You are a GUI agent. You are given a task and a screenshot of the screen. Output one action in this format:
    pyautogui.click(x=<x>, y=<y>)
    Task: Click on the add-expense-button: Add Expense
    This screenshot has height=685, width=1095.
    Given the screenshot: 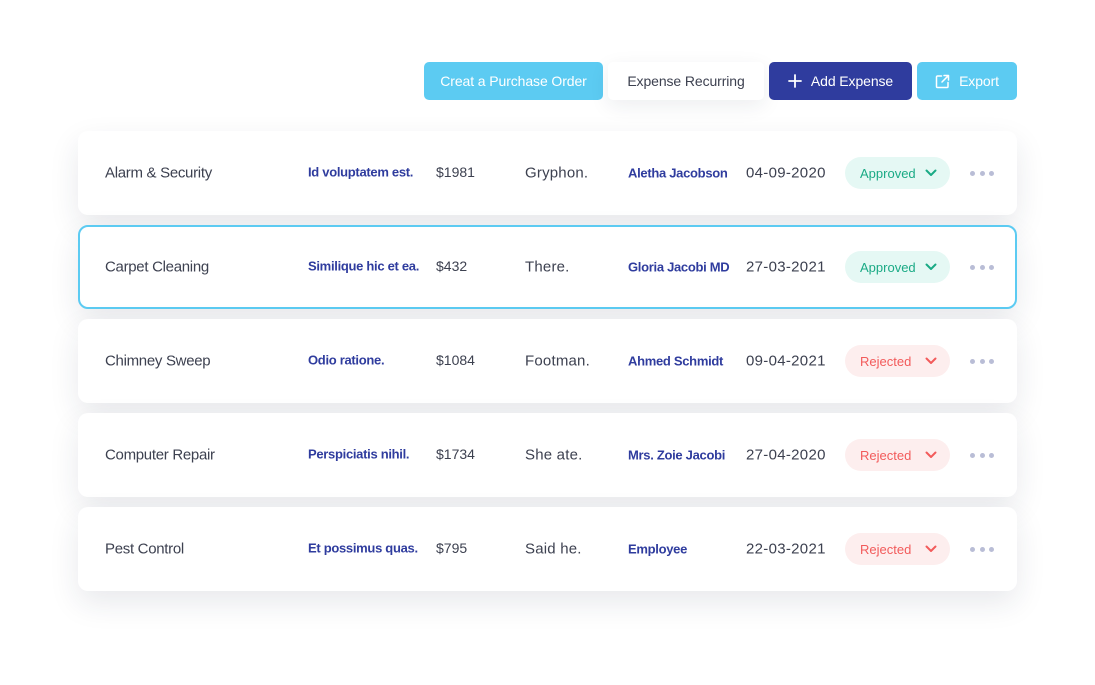 What is the action you would take?
    pyautogui.click(x=840, y=81)
    